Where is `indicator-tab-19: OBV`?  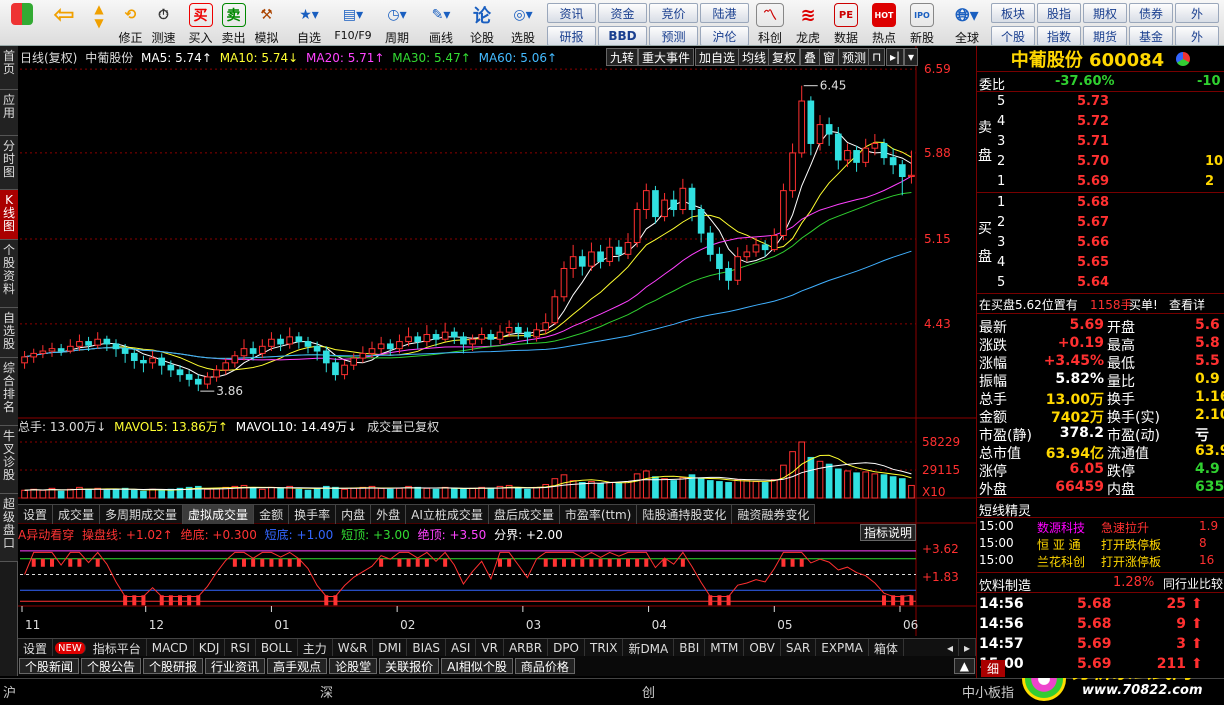 indicator-tab-19: OBV is located at coordinates (762, 648).